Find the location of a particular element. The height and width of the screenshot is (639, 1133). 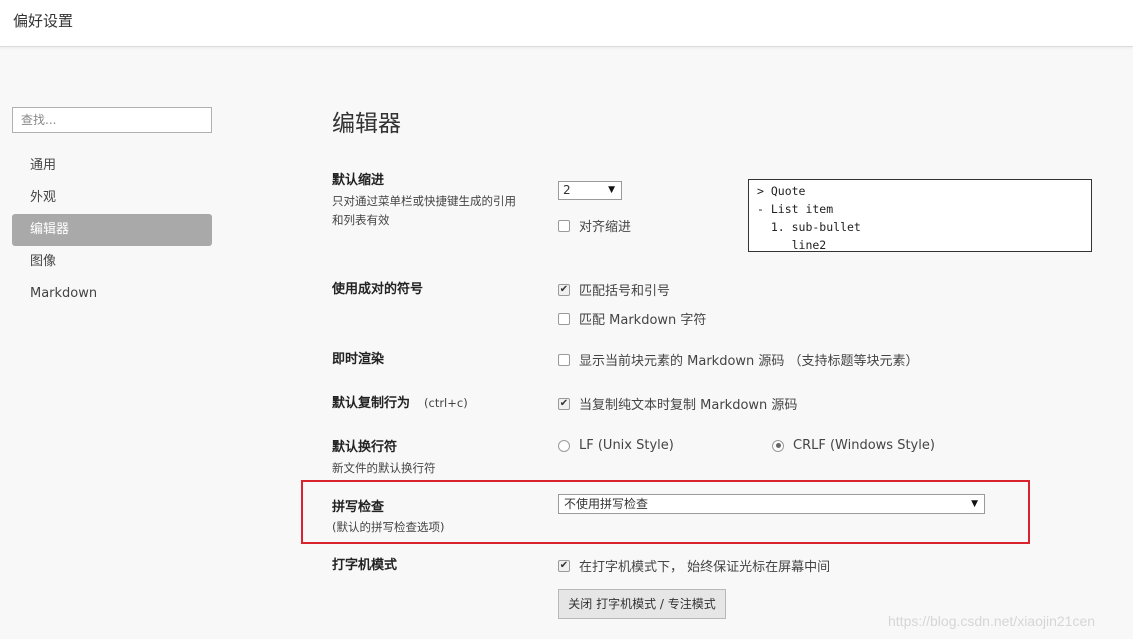

watermark: https://blog.csdn.net/xiaojin21cen is located at coordinates (992, 621).